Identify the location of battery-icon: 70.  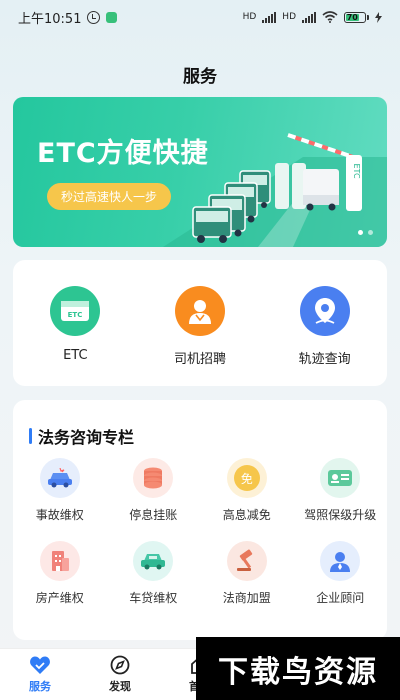
(356, 17).